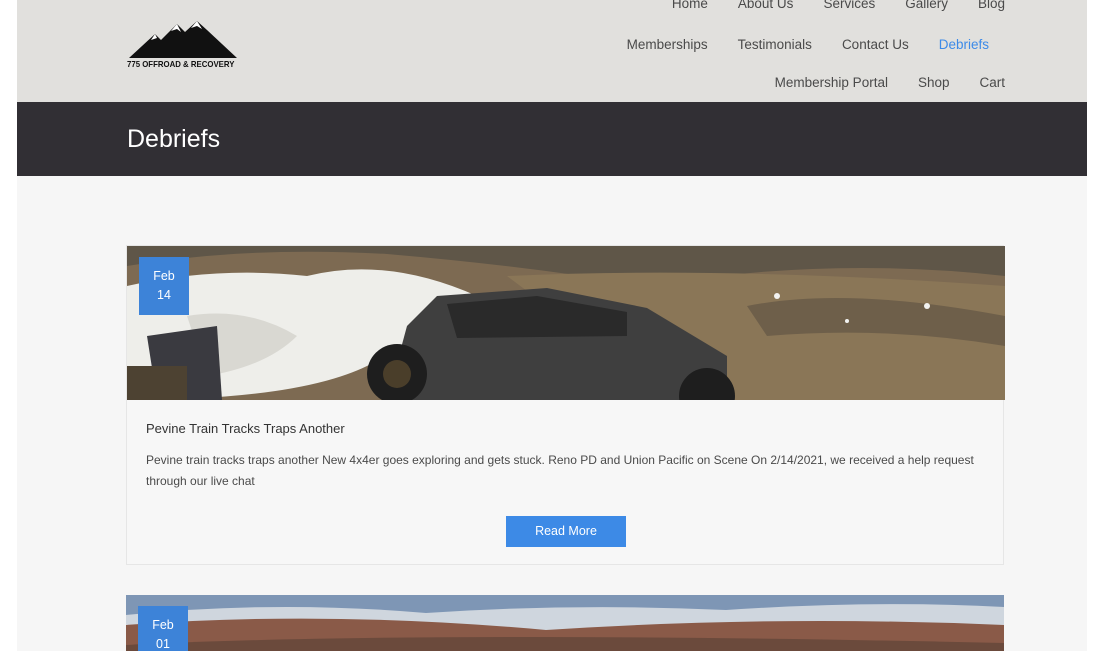 The height and width of the screenshot is (651, 1096). I want to click on nav-row-3: Membership Portal Shop Cart, so click(875, 82).